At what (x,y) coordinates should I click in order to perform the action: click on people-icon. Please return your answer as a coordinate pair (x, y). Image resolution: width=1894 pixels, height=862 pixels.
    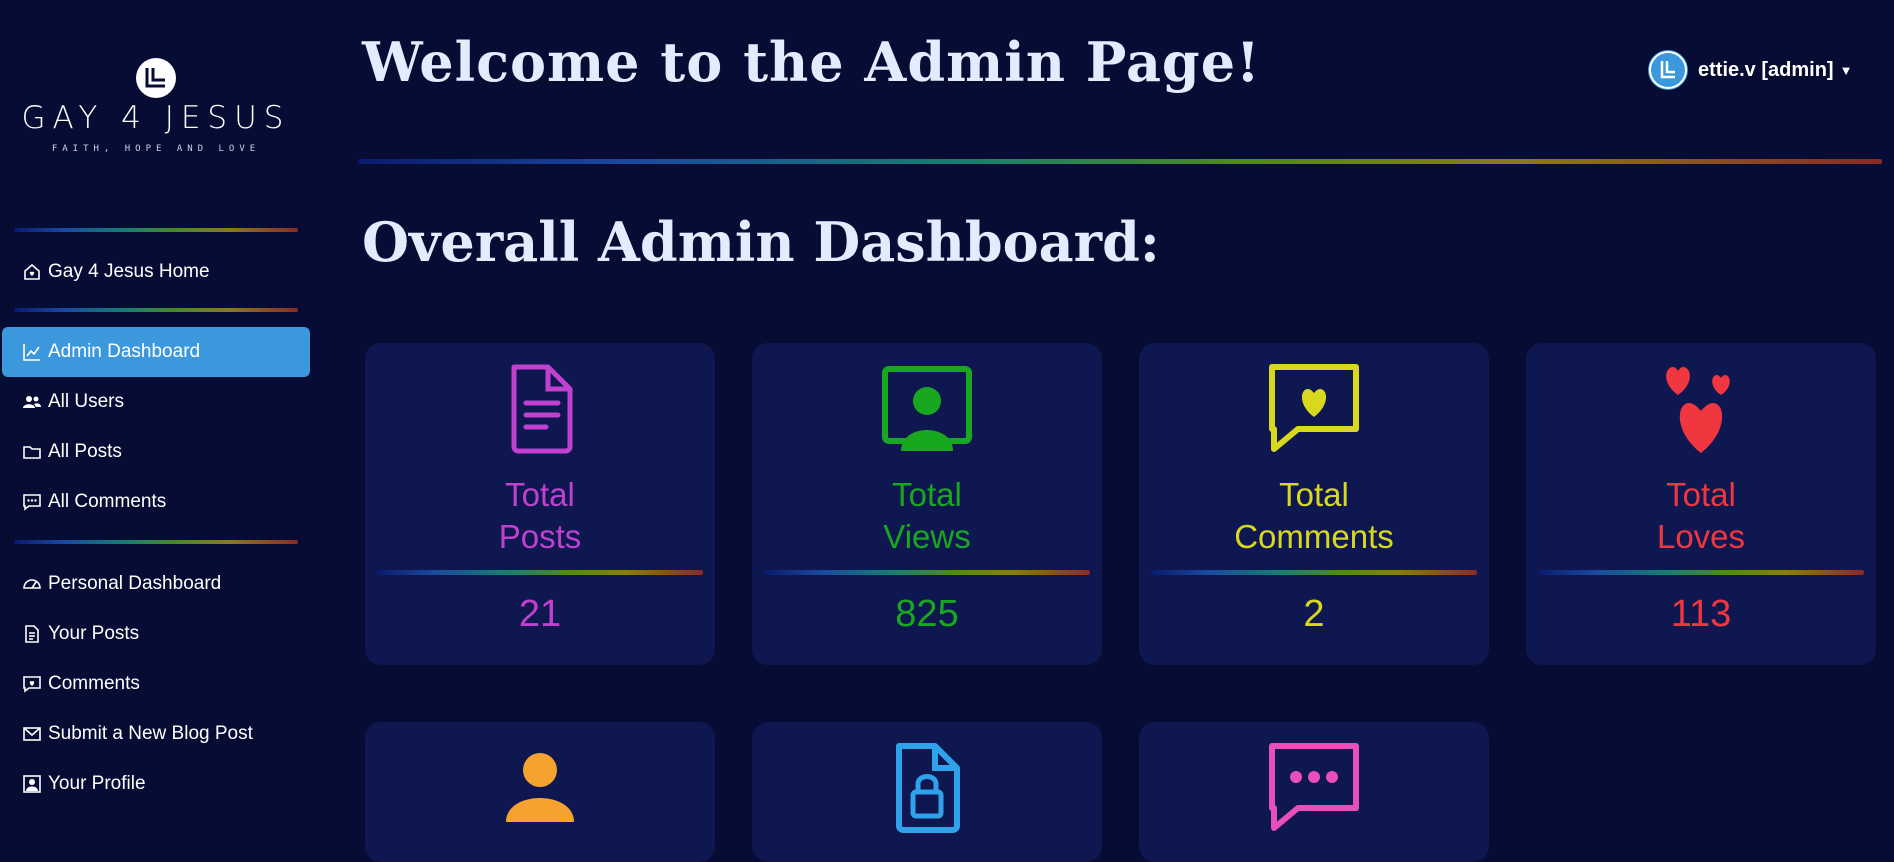
    Looking at the image, I should click on (32, 402).